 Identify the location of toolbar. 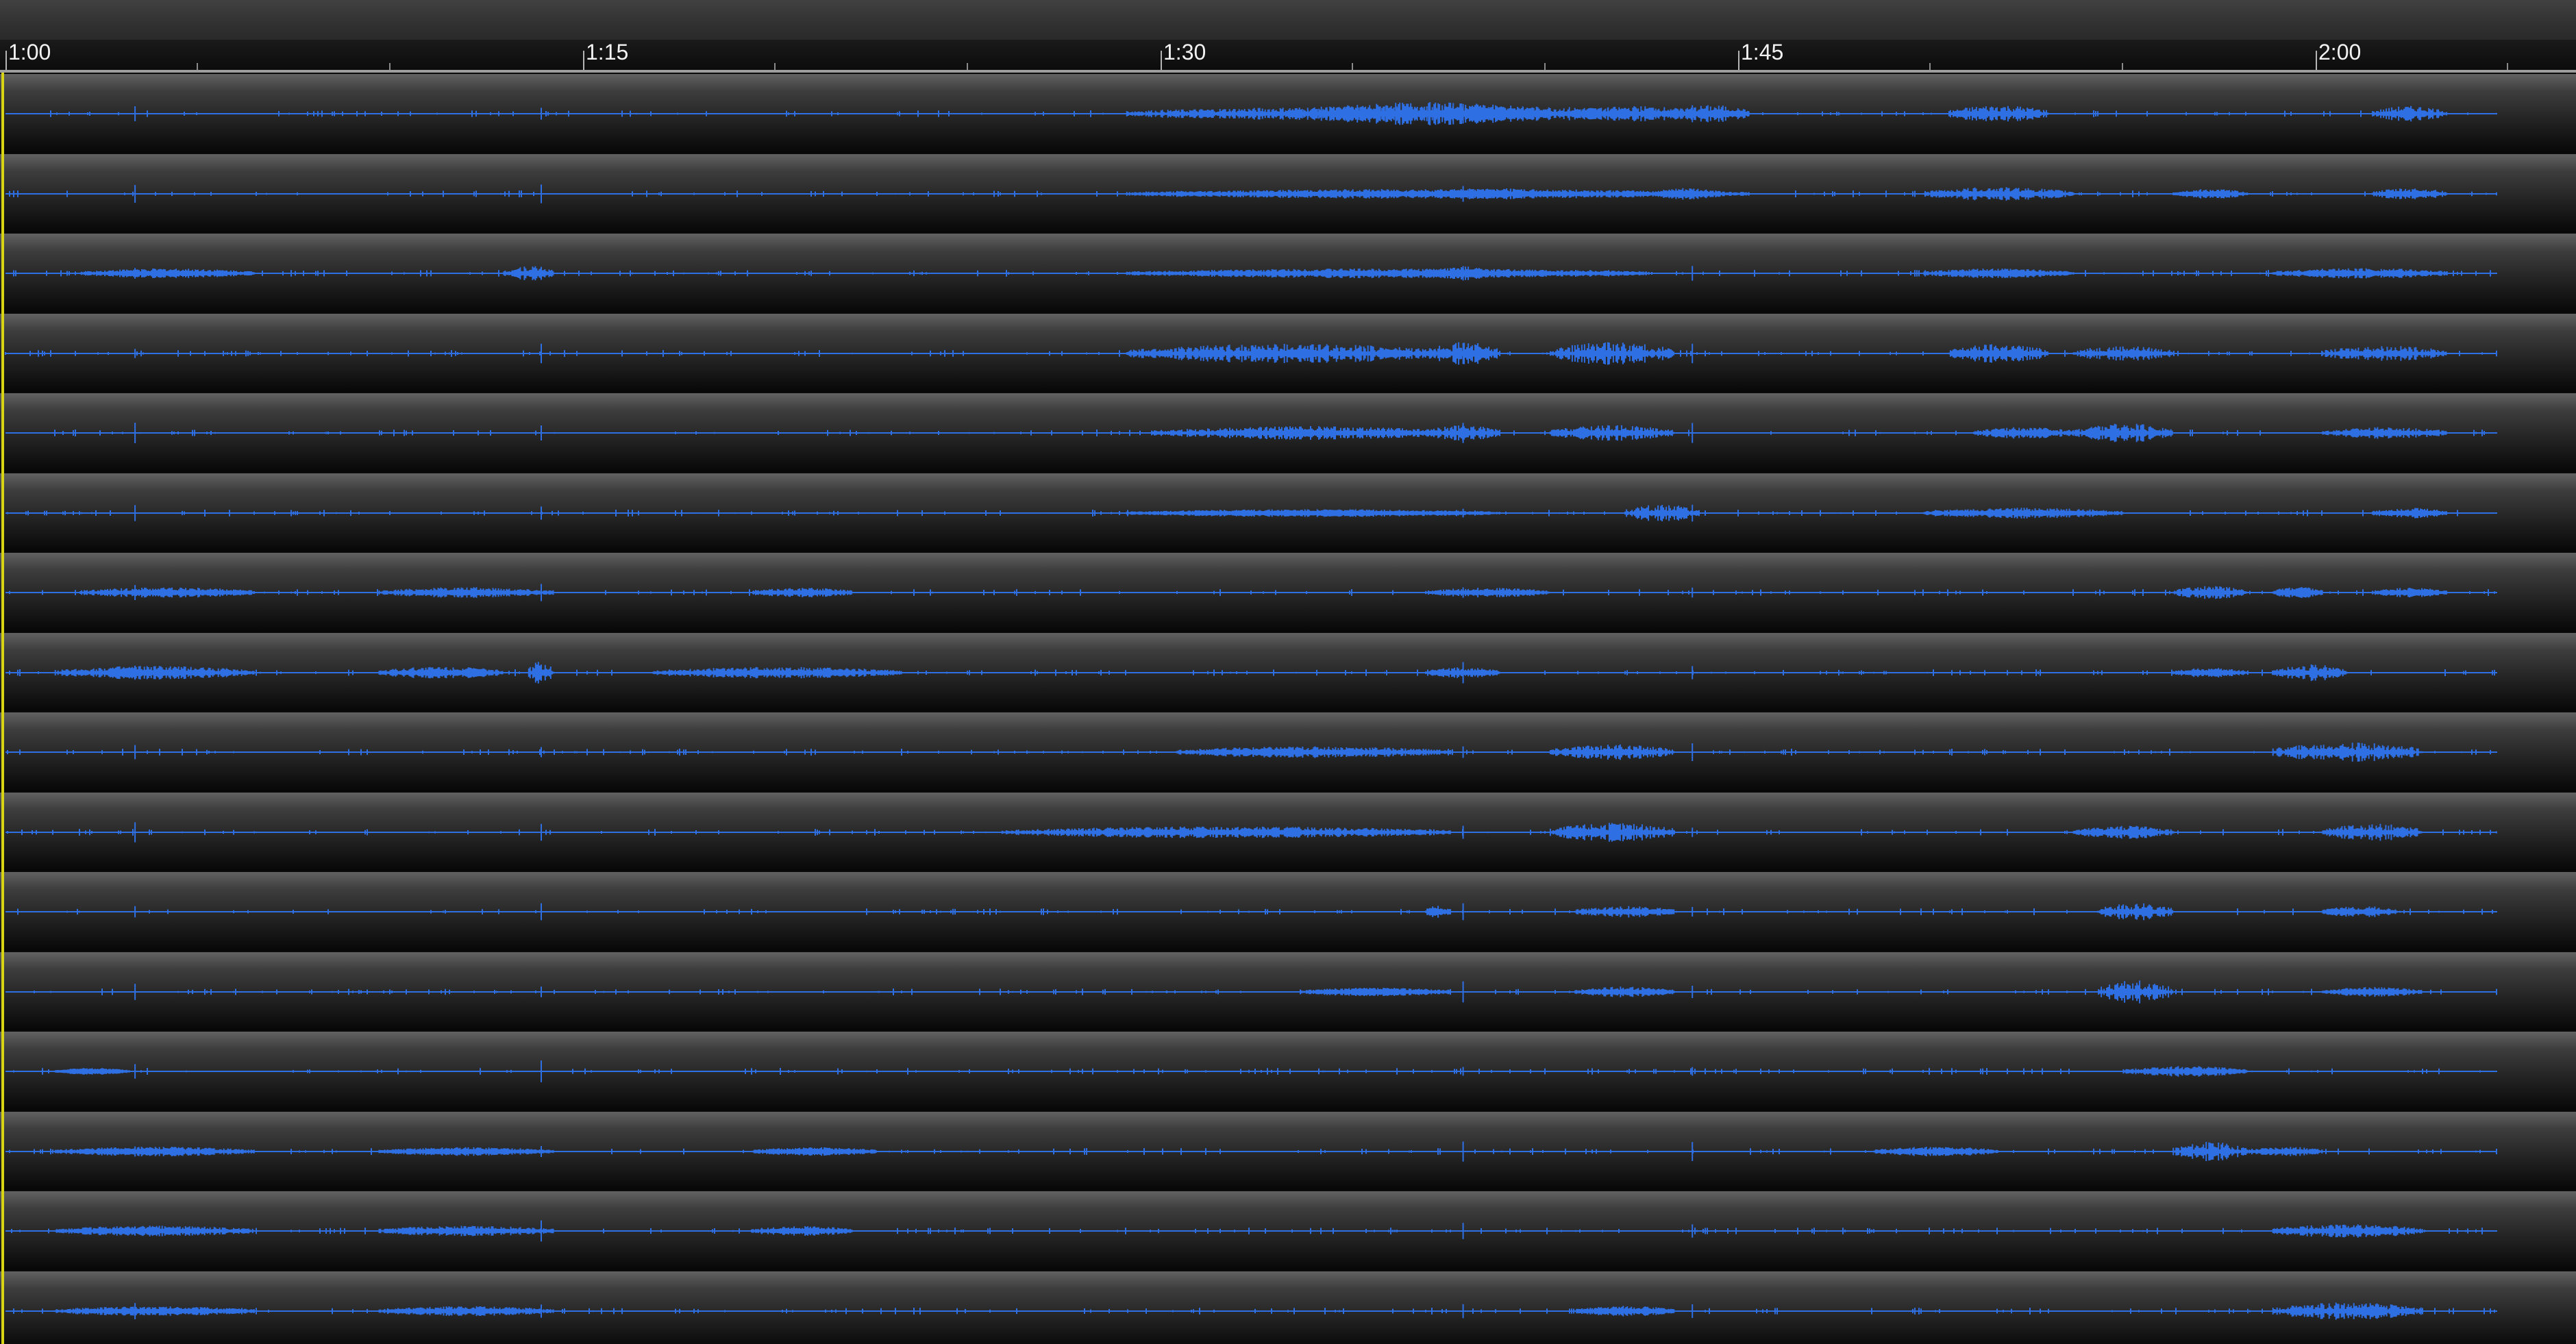
(1288, 20).